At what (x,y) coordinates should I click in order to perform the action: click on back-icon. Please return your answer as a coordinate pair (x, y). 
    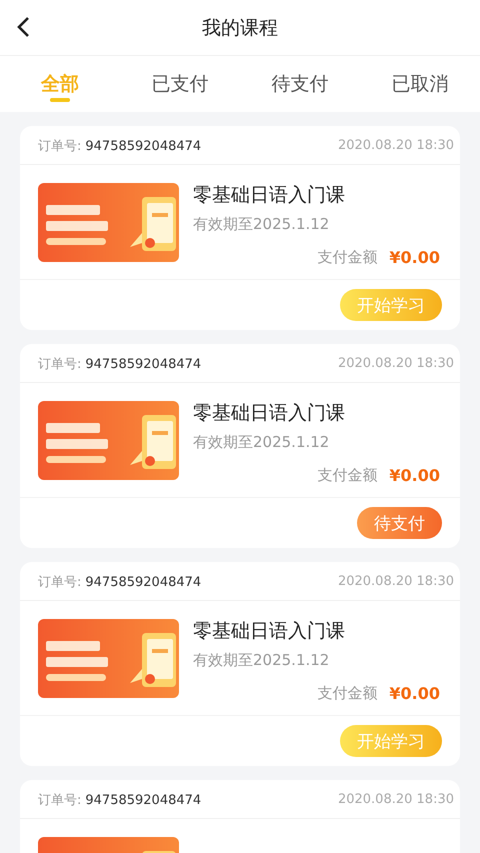
    Looking at the image, I should click on (24, 27).